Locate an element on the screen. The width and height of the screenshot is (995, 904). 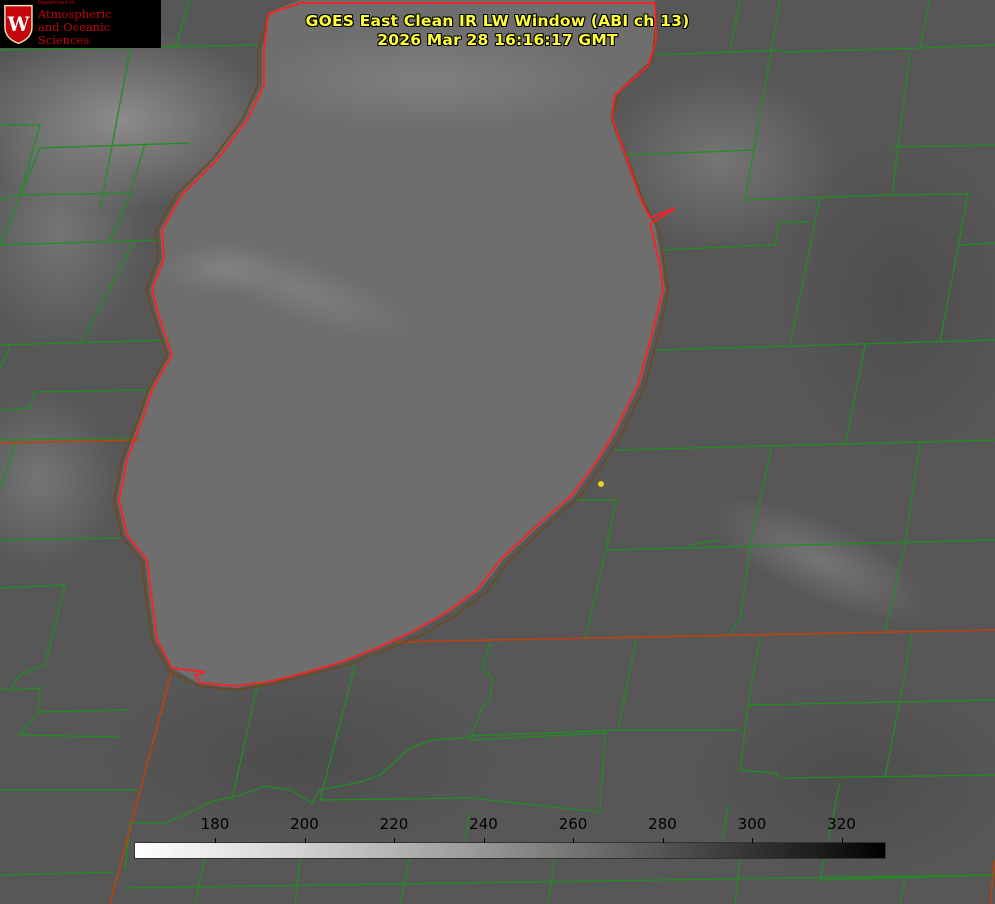
colorbar-tick-label: 180 is located at coordinates (215, 824).